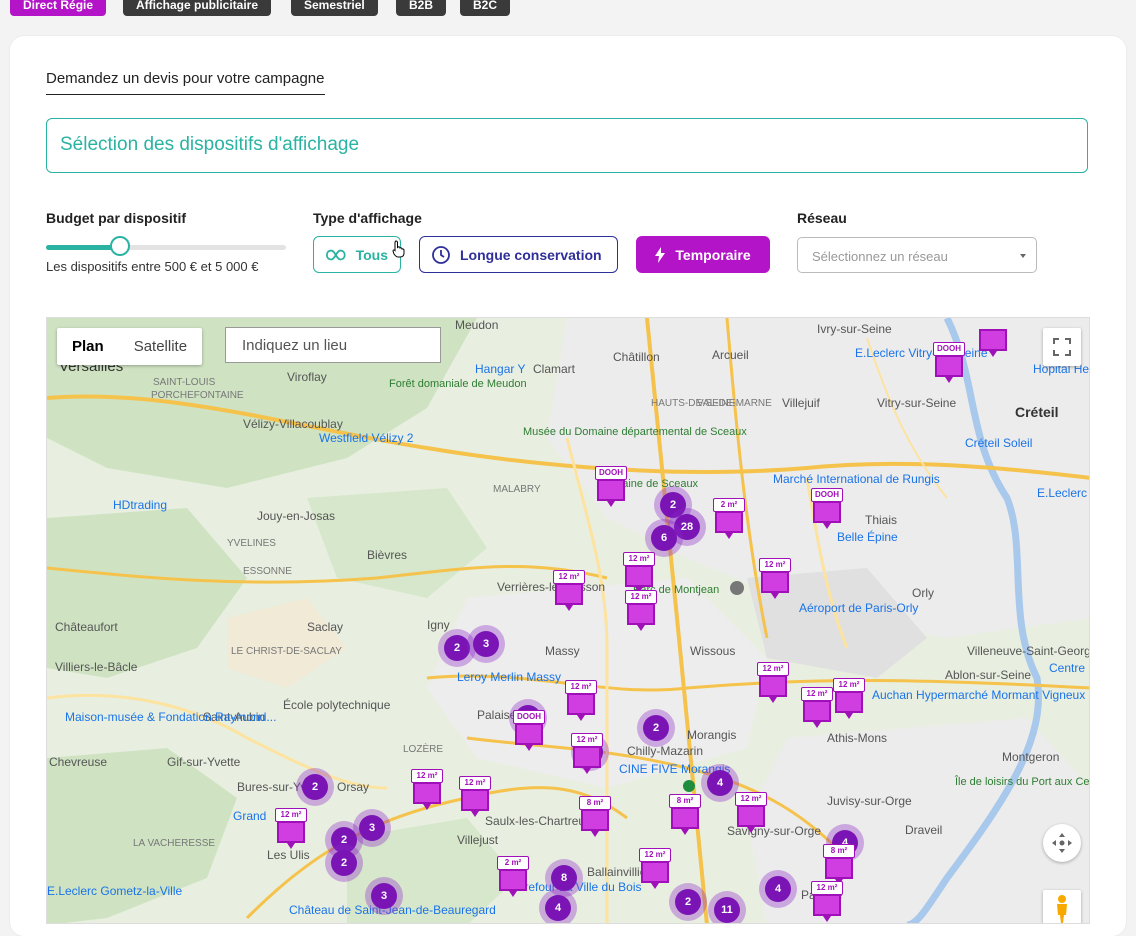  Describe the element at coordinates (1023, 256) in the screenshot. I see `chevron-down-icon` at that location.